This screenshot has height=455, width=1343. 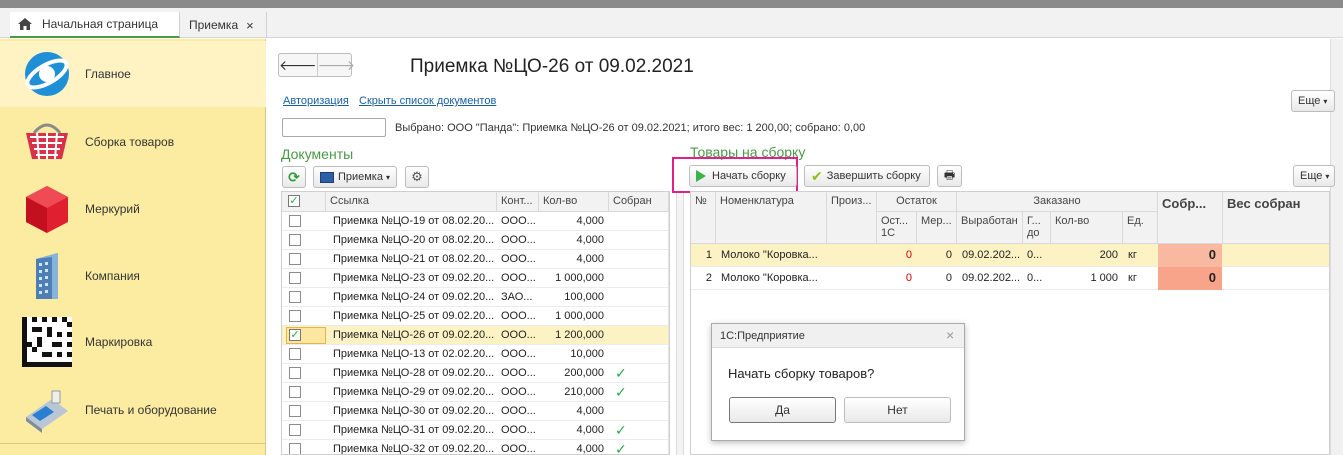 What do you see at coordinates (680, 323) in the screenshot?
I see `panel-splitter` at bounding box center [680, 323].